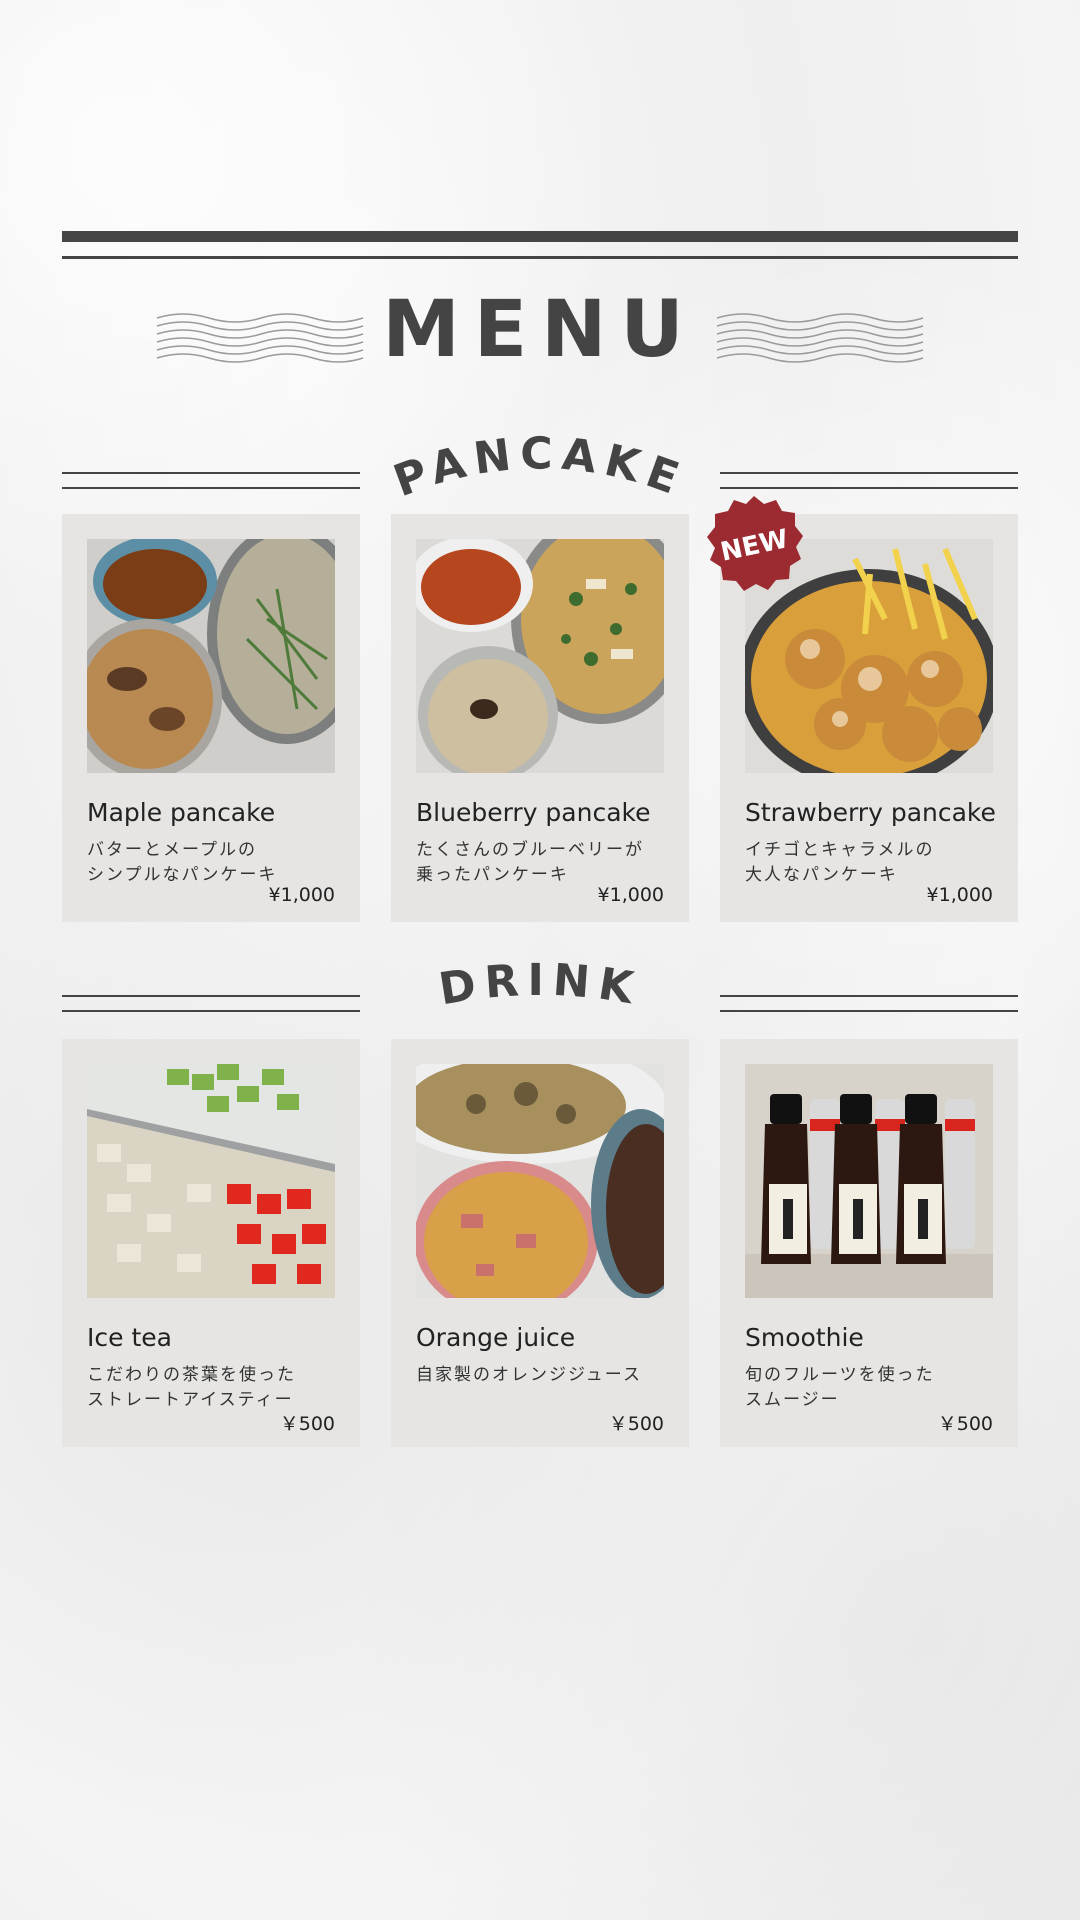 This screenshot has height=1920, width=1080. Describe the element at coordinates (181, 812) in the screenshot. I see `item-name: Maple pancake` at that location.